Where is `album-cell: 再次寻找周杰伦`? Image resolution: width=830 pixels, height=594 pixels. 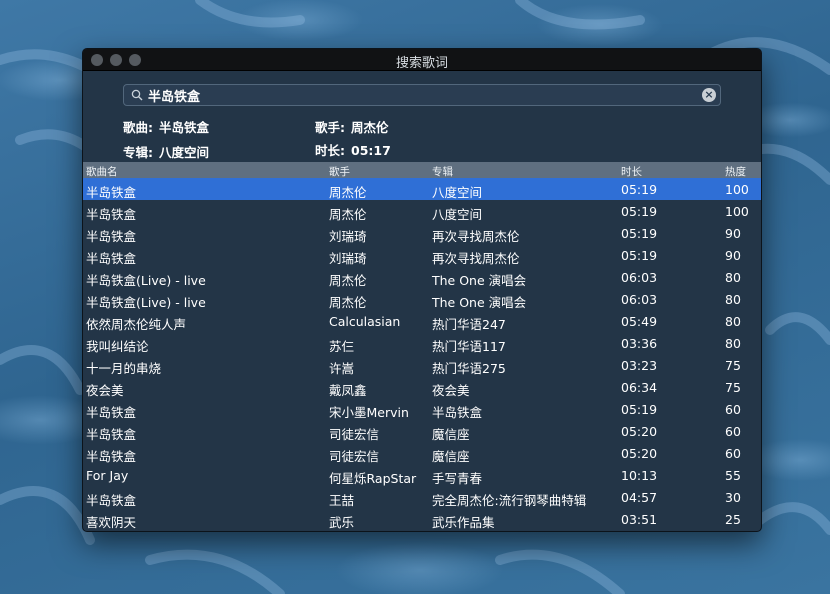 album-cell: 再次寻找周杰伦 is located at coordinates (476, 258).